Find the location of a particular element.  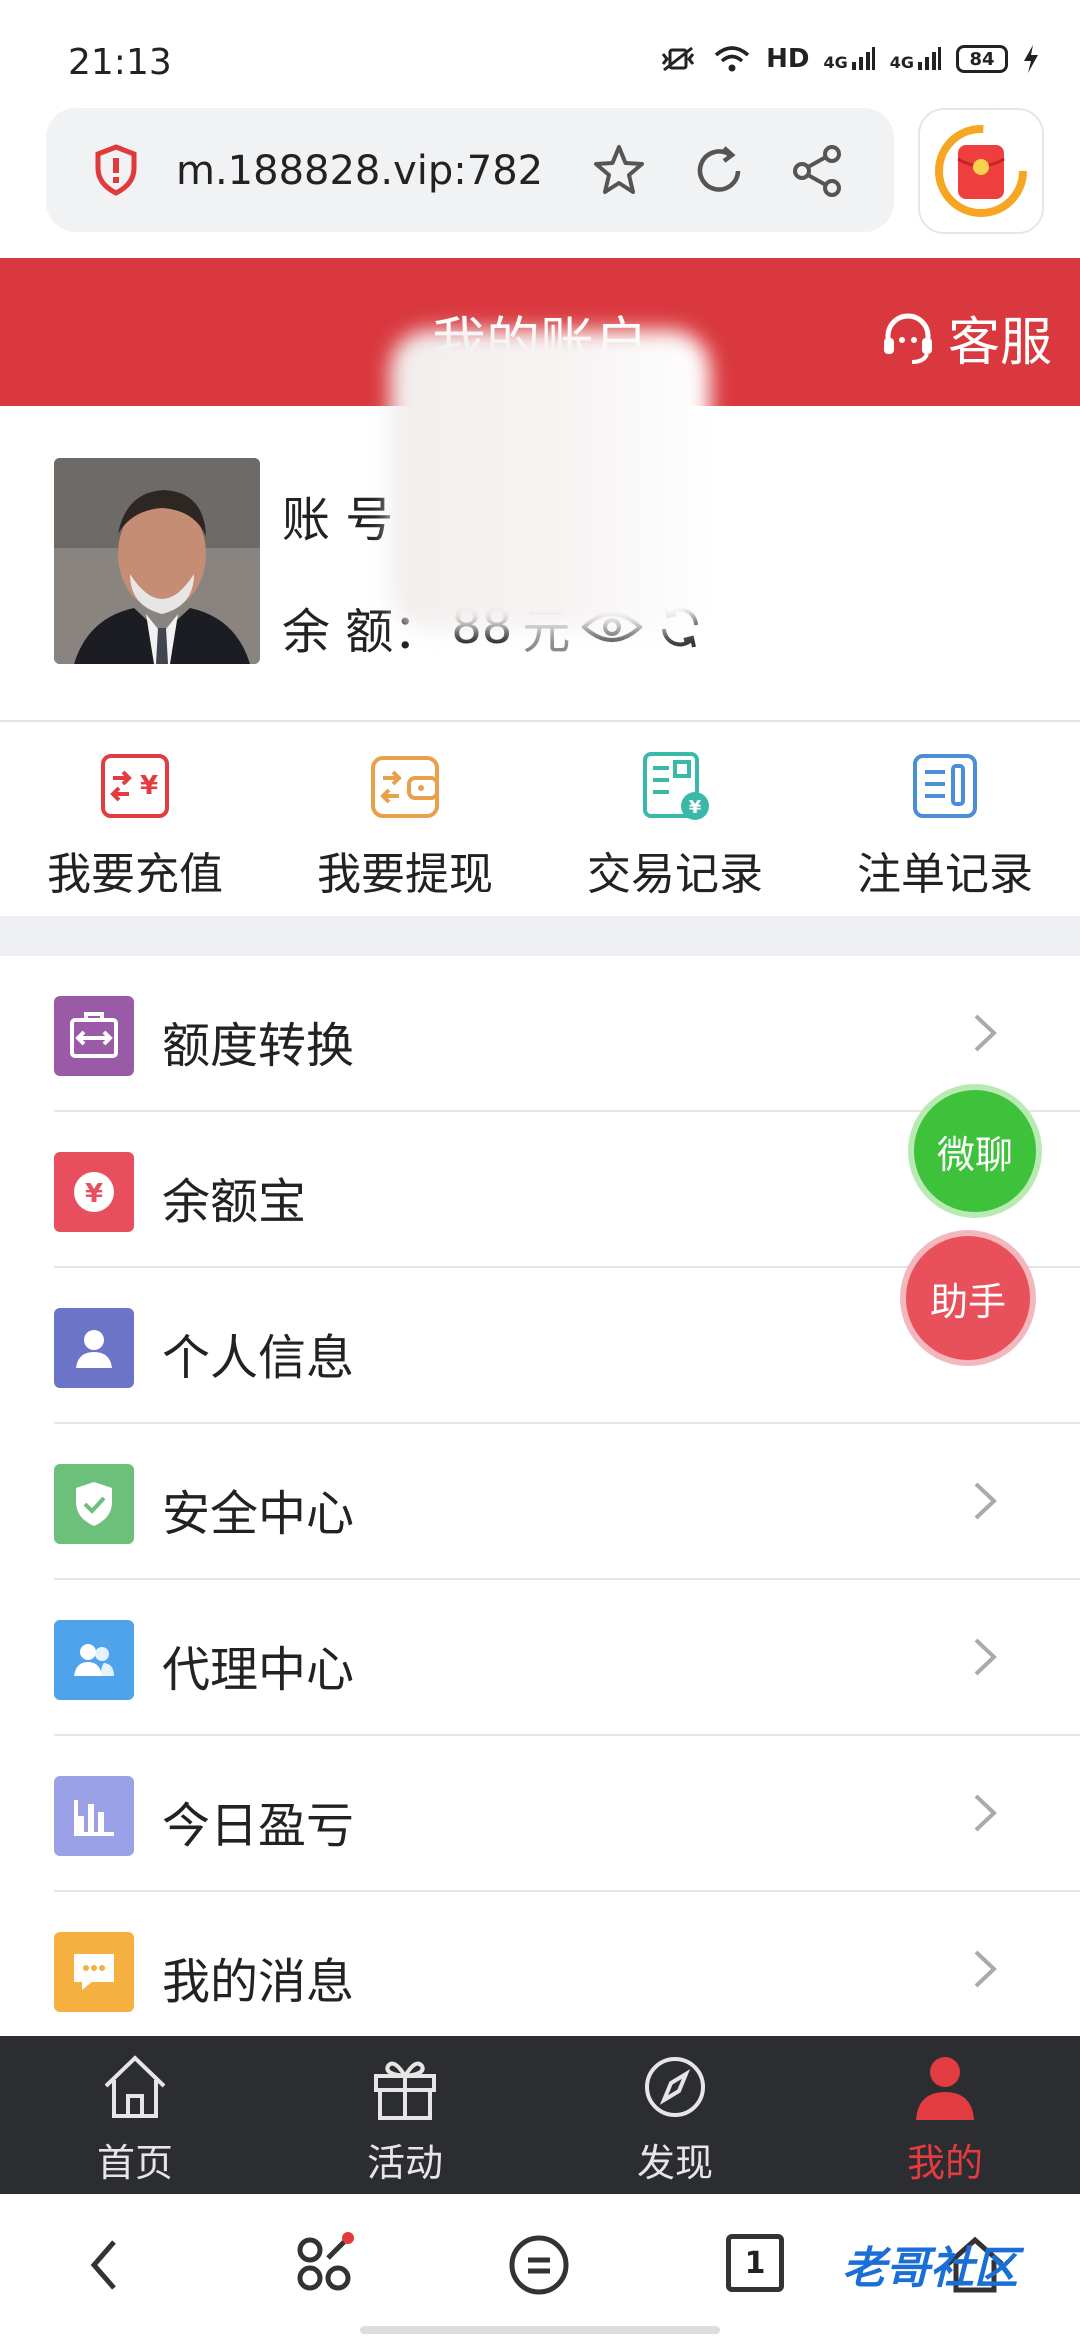

tab-discover: 发现 is located at coordinates (675, 2115).